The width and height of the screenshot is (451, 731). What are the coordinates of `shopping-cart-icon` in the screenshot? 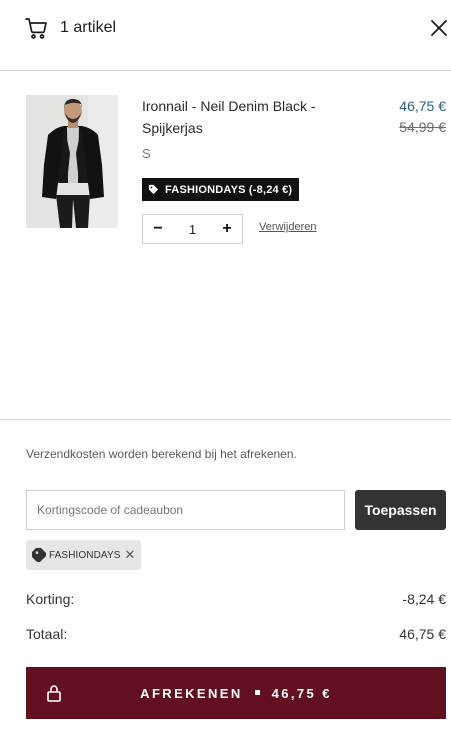 It's located at (36, 28).